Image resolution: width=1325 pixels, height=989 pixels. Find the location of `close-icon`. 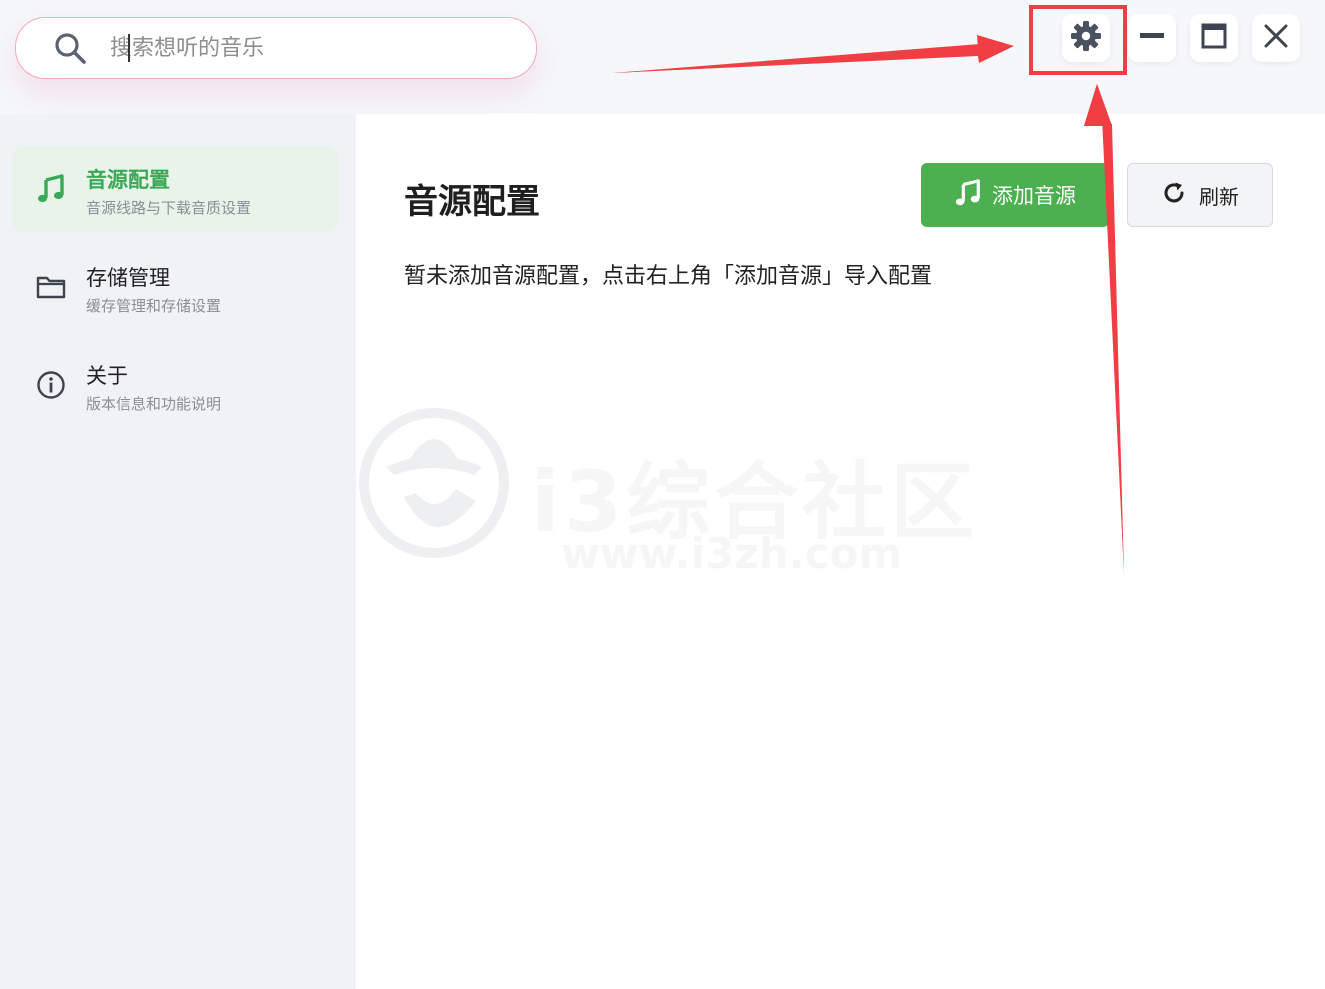

close-icon is located at coordinates (1276, 38).